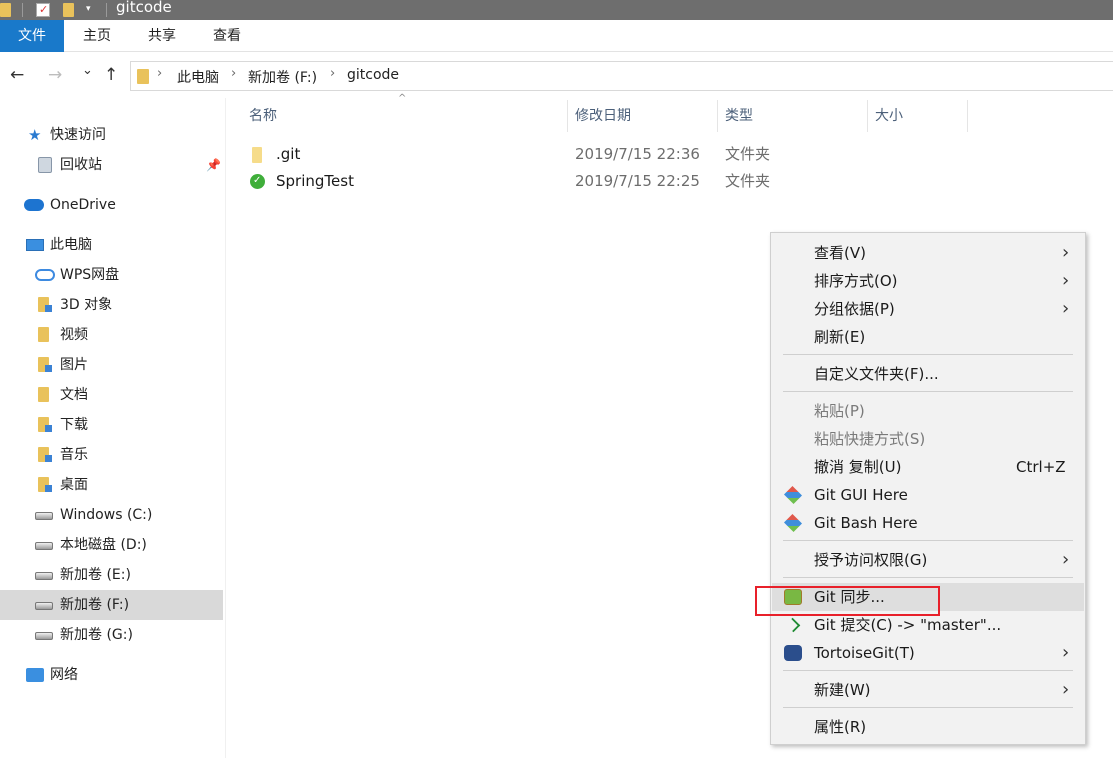 The image size is (1113, 758). What do you see at coordinates (928, 253) in the screenshot?
I see `menu-item-view: 查看(V) ›` at bounding box center [928, 253].